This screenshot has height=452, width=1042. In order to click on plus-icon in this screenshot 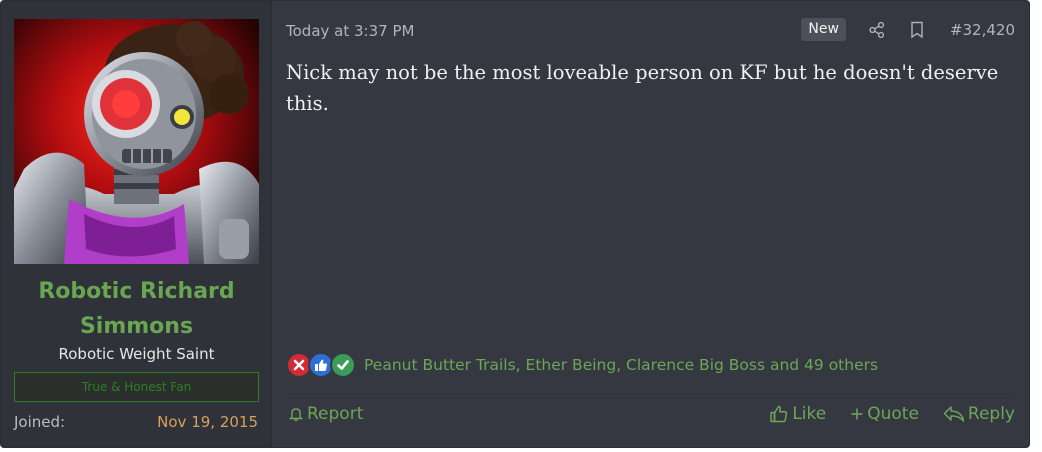, I will do `click(857, 414)`.